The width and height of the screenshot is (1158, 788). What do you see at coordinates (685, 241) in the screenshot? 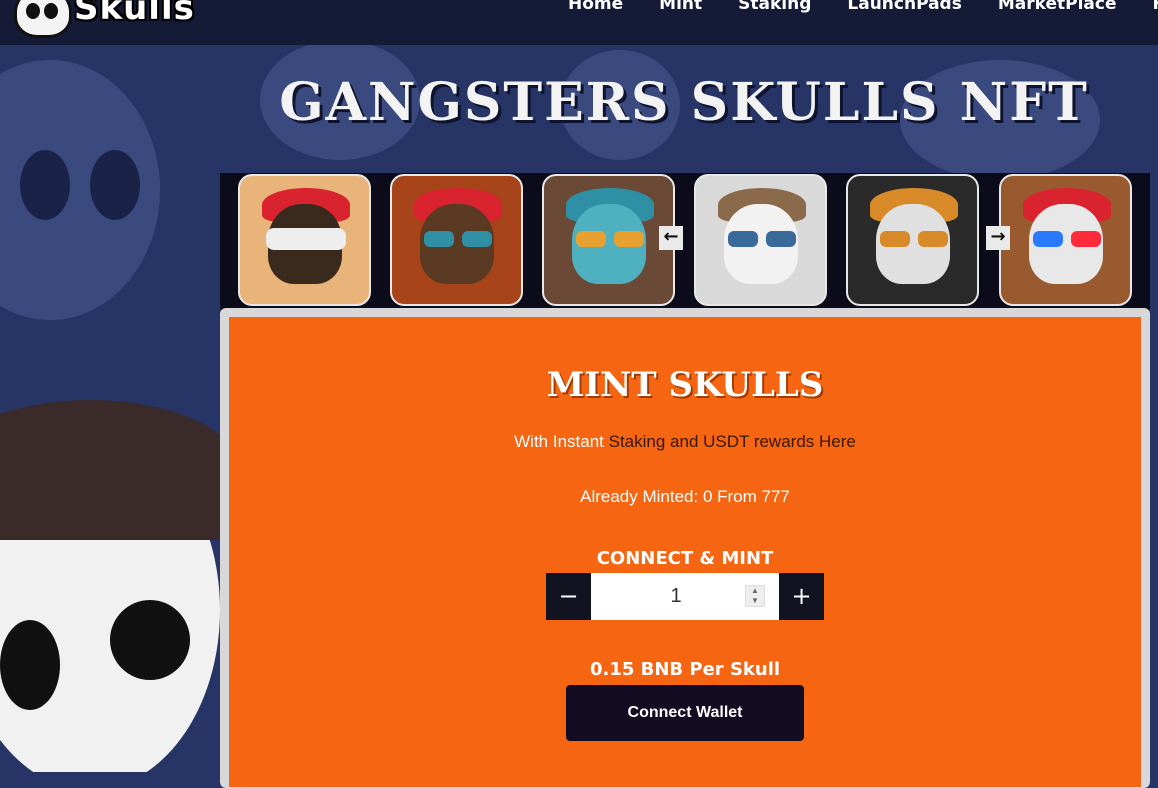
I see `nft-carousel: ← →` at bounding box center [685, 241].